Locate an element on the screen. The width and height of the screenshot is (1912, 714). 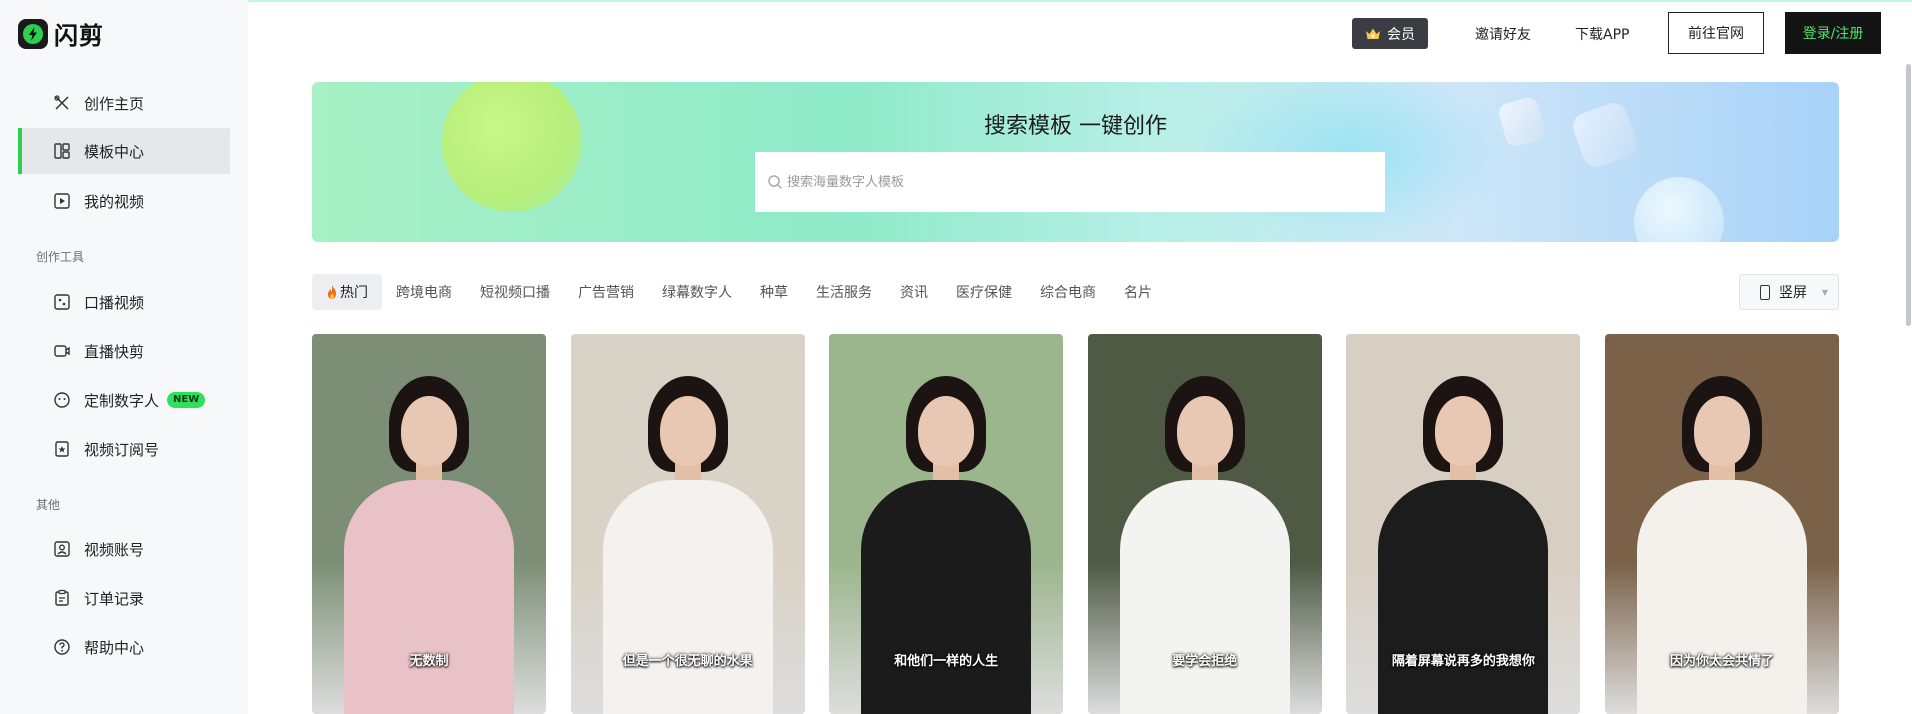
sidebar-item-subscription: 视频订阅号 is located at coordinates (124, 449).